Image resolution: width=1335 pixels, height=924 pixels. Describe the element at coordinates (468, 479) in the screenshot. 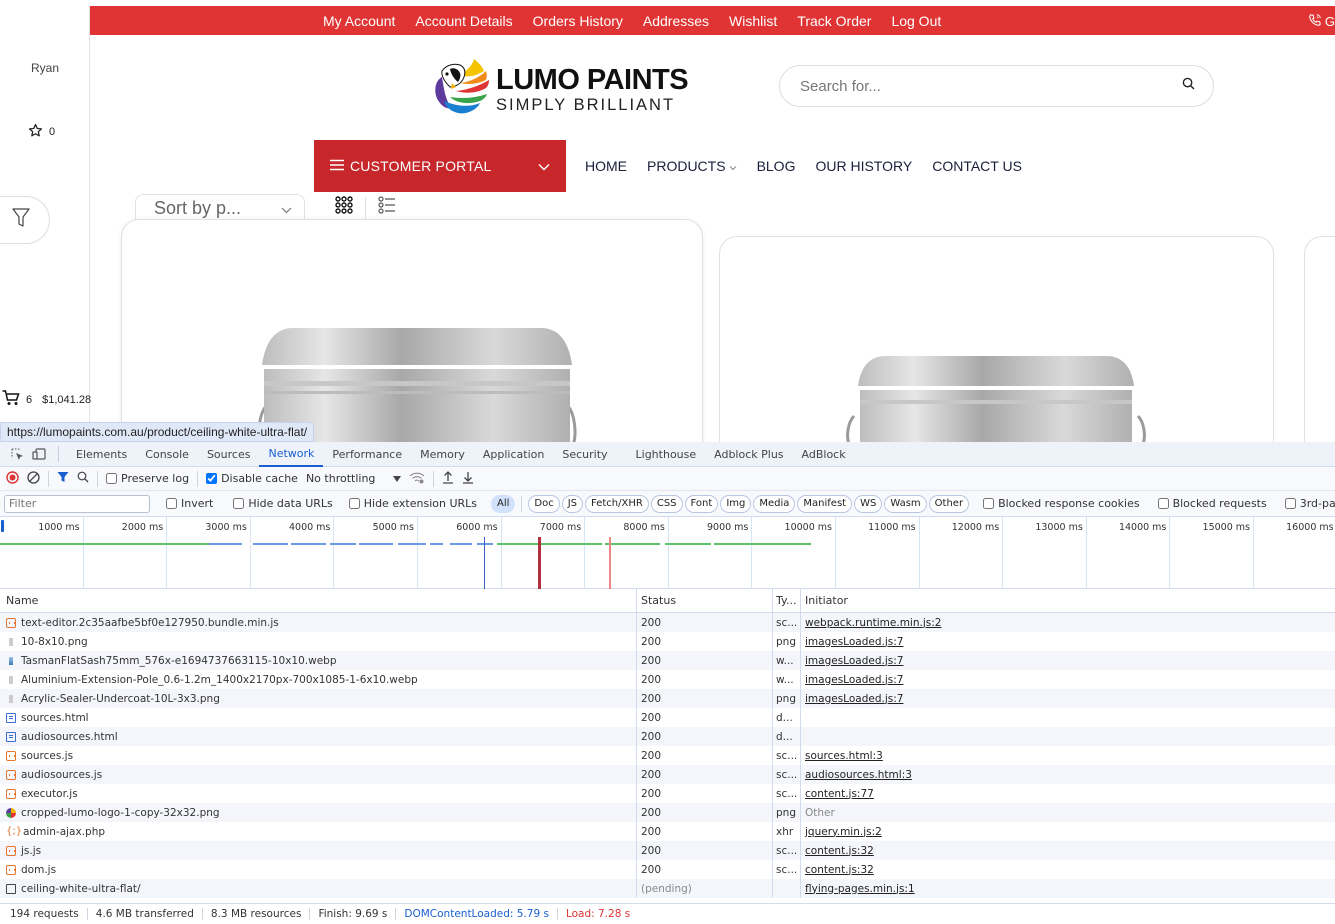

I see `export-har-icon` at that location.